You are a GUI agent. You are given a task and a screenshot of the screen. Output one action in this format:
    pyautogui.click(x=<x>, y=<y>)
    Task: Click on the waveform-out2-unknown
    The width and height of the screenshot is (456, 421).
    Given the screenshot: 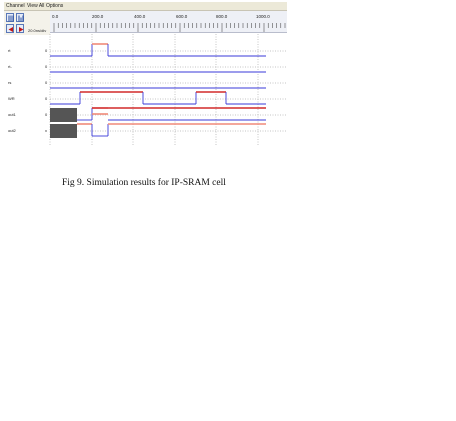 What is the action you would take?
    pyautogui.click(x=63, y=131)
    